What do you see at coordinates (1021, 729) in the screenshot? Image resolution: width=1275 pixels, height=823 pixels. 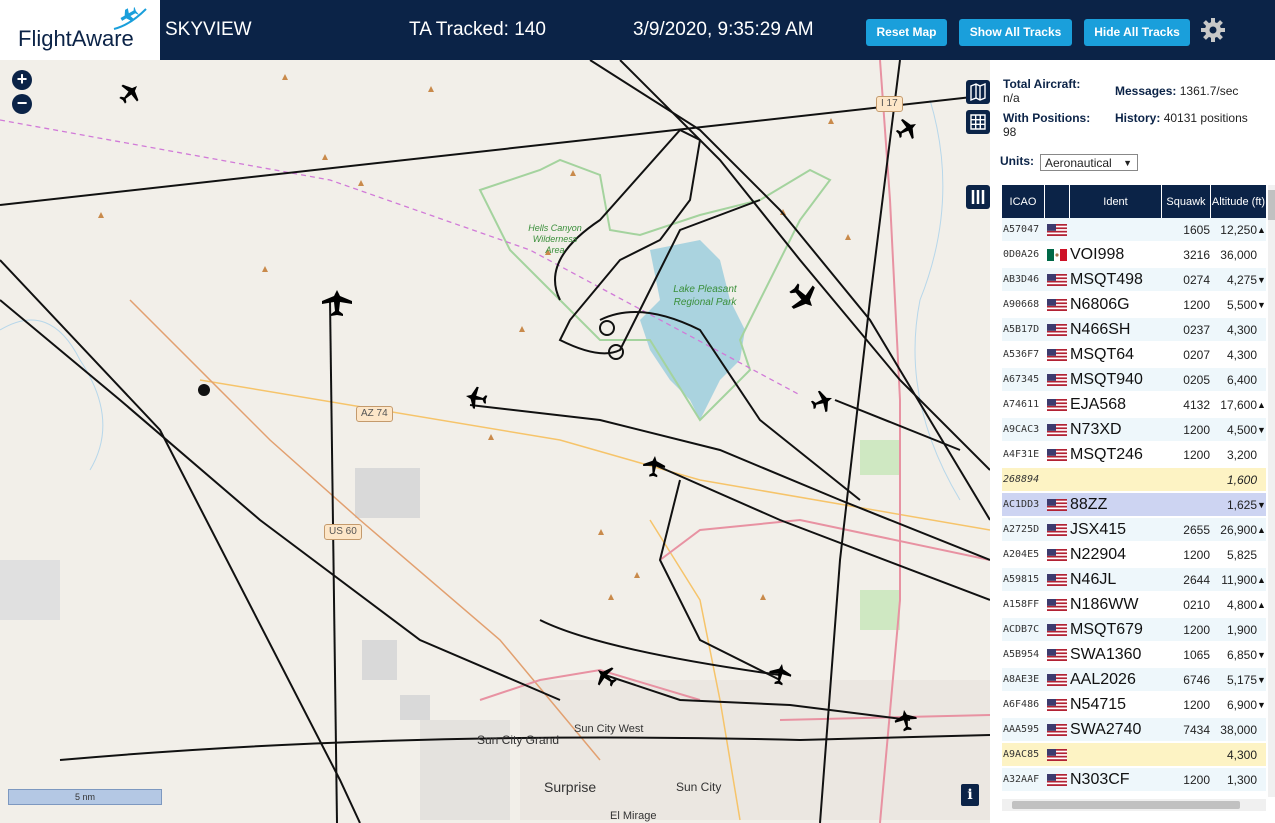 I see `icao-cell: AAA595` at bounding box center [1021, 729].